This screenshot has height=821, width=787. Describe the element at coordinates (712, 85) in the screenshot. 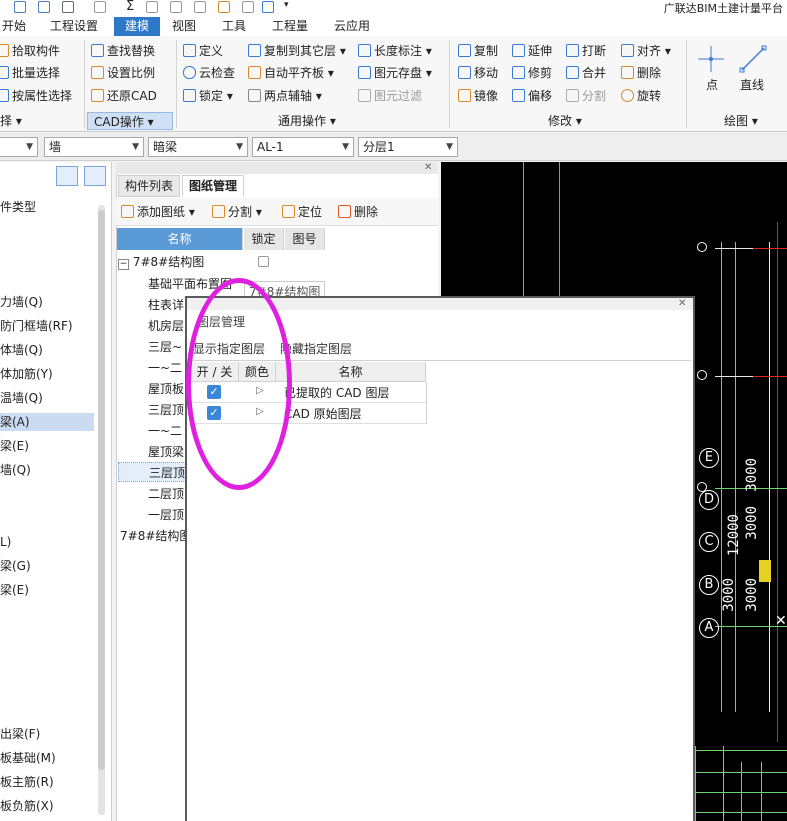

I see `point-label: 点` at that location.